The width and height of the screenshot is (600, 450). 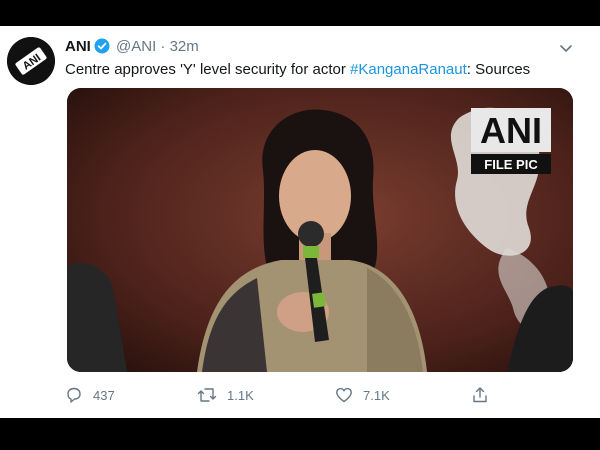 I want to click on author-name: ANI, so click(x=78, y=46).